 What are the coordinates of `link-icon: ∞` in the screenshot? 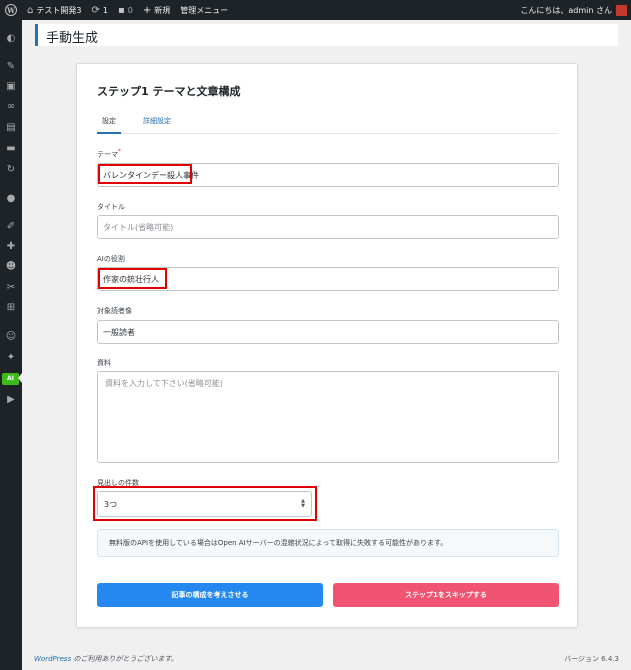 It's located at (11, 107).